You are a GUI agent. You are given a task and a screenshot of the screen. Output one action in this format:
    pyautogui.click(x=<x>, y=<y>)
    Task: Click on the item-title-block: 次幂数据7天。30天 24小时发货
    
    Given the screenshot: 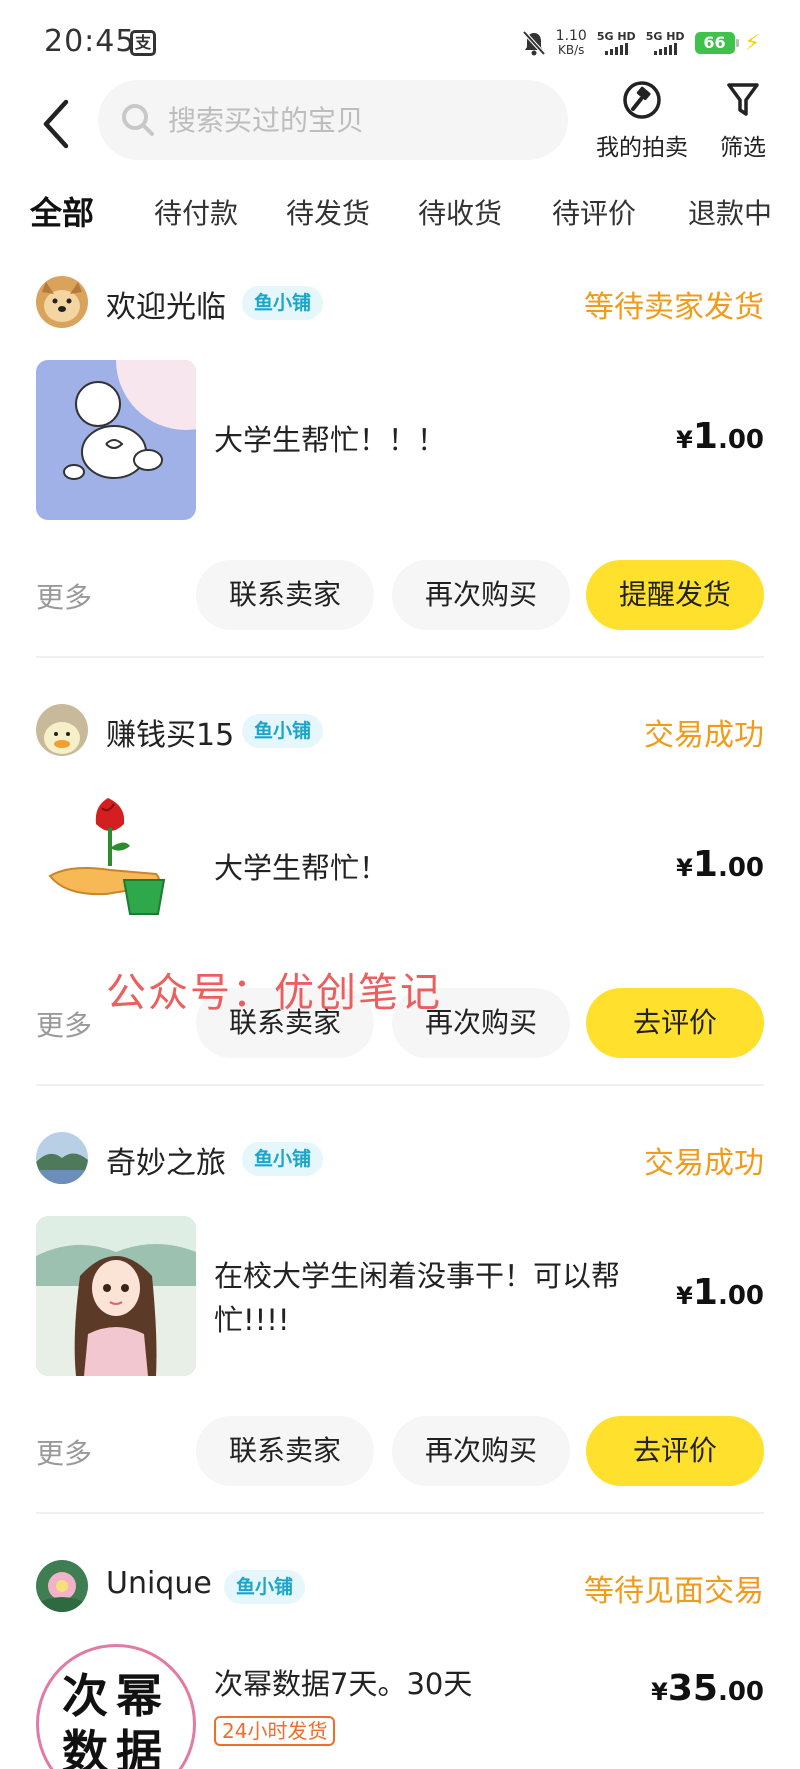 What is the action you would take?
    pyautogui.click(x=429, y=1706)
    